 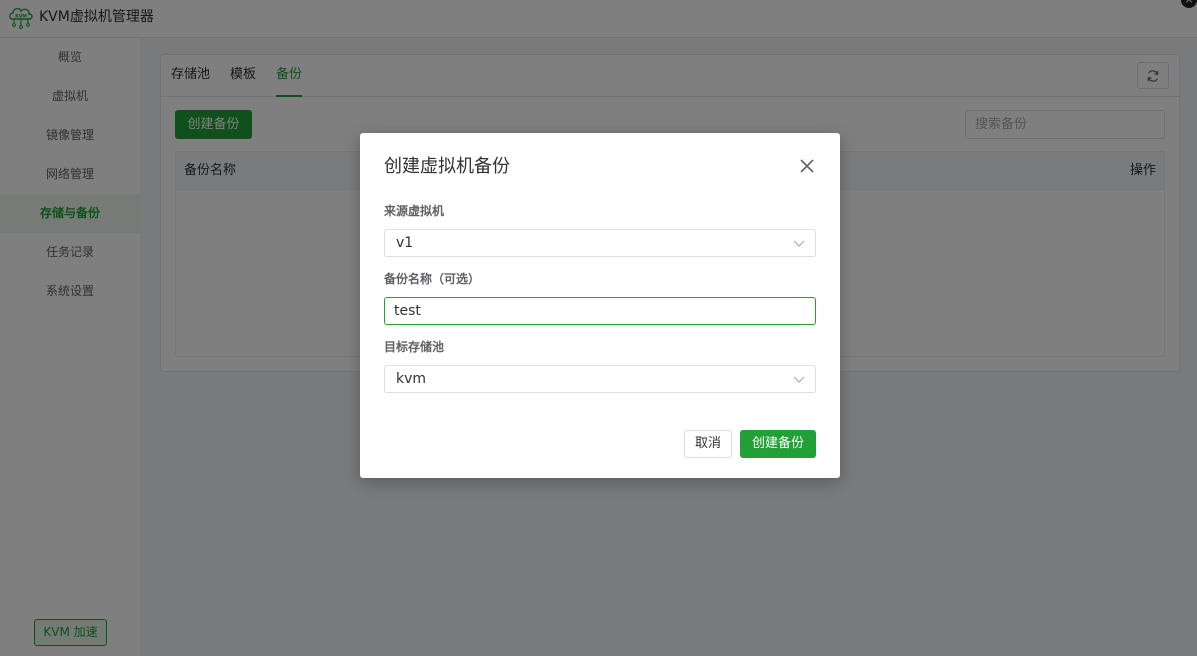 What do you see at coordinates (414, 347) in the screenshot?
I see `target-pool-label: 目标存储池` at bounding box center [414, 347].